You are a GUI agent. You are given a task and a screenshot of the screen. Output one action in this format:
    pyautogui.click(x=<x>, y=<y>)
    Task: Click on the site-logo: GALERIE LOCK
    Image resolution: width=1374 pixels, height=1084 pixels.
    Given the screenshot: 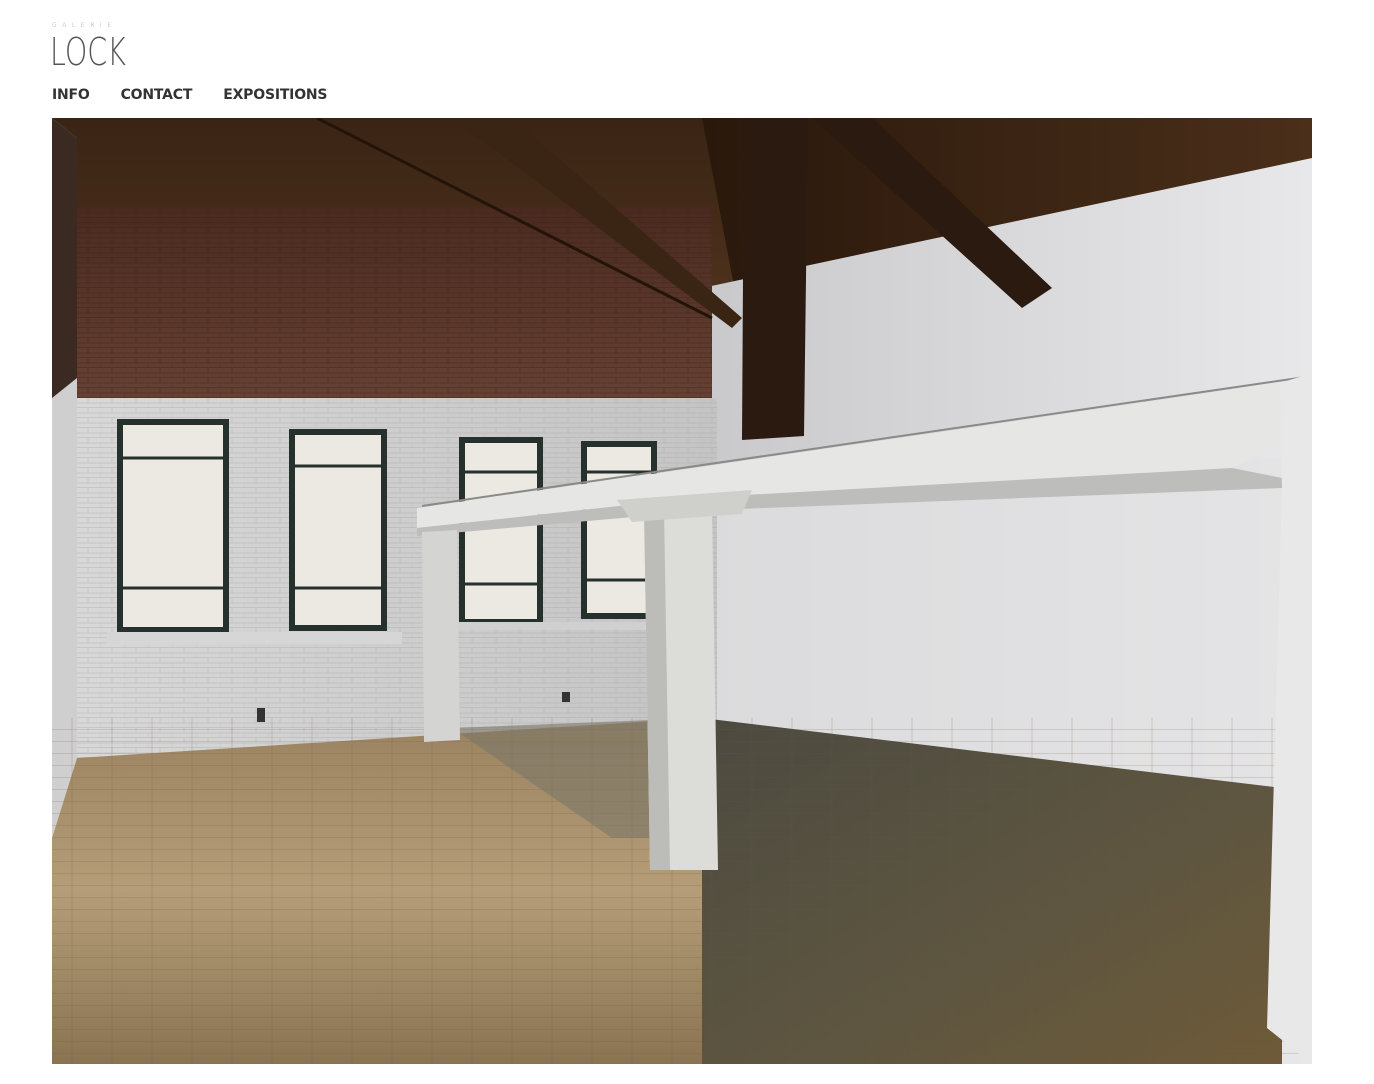 What is the action you would take?
    pyautogui.click(x=91, y=48)
    